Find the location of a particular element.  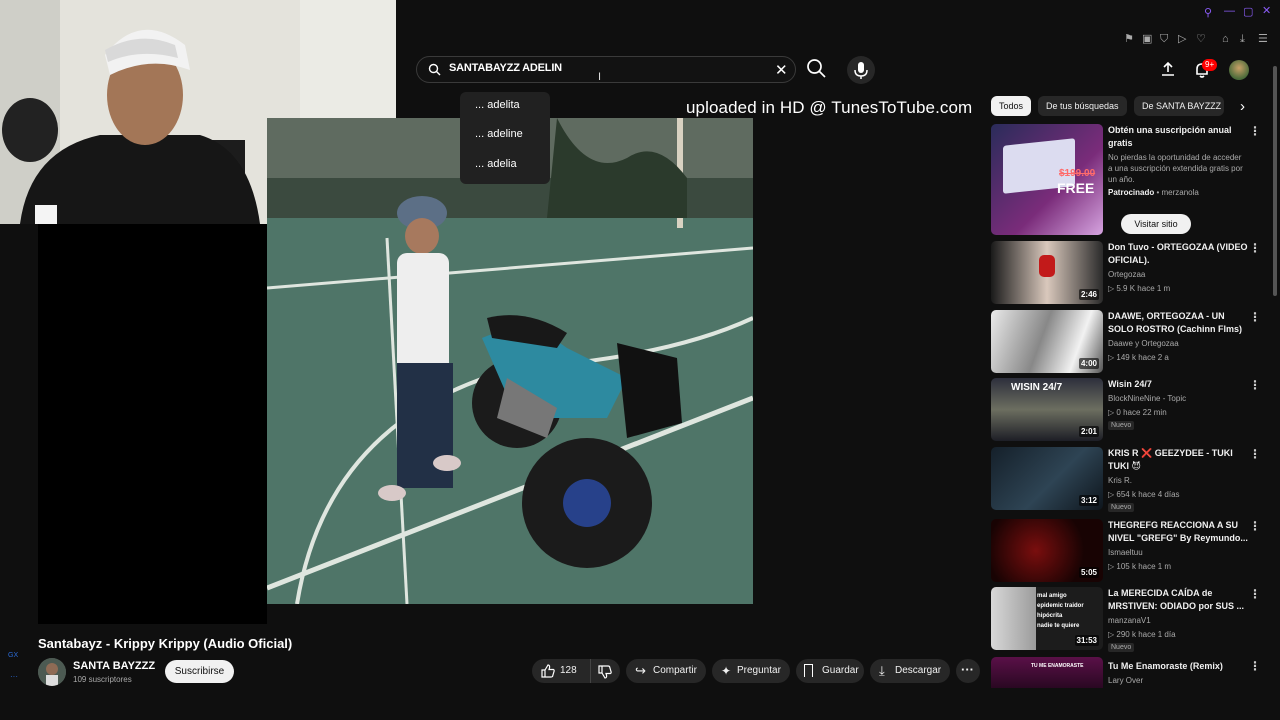

video-title: KRIS R ❌ GEEZYDEE - TUKI TUKI 😈 is located at coordinates (1178, 460).